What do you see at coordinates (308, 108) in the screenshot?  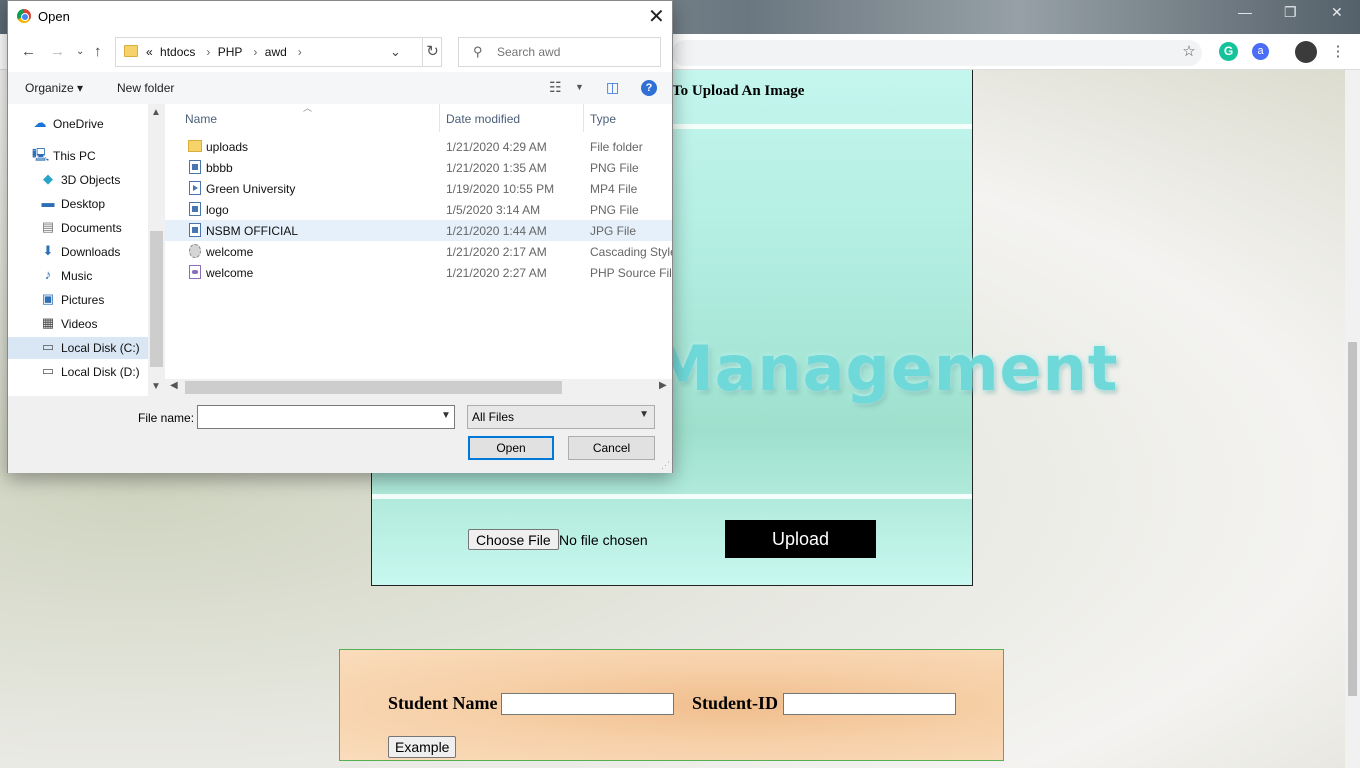 I see `sort-arrow-icon: ︿` at bounding box center [308, 108].